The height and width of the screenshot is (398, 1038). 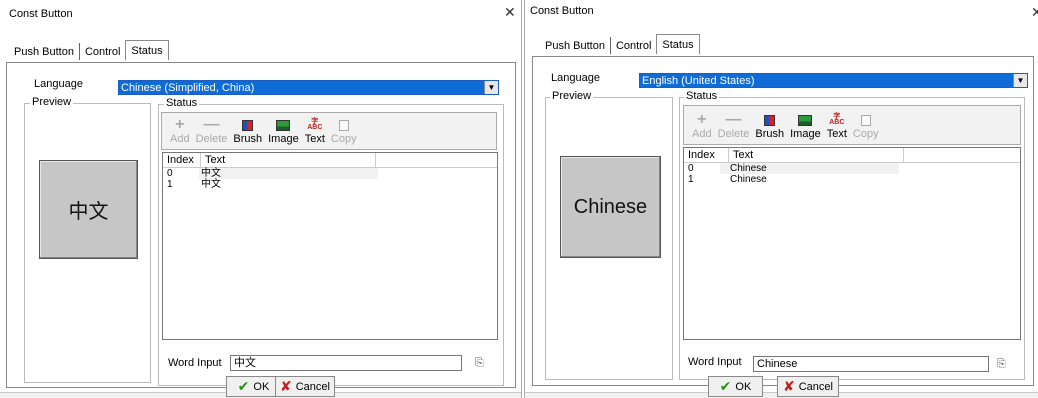 I want to click on word-input-field: Chinese, so click(x=871, y=364).